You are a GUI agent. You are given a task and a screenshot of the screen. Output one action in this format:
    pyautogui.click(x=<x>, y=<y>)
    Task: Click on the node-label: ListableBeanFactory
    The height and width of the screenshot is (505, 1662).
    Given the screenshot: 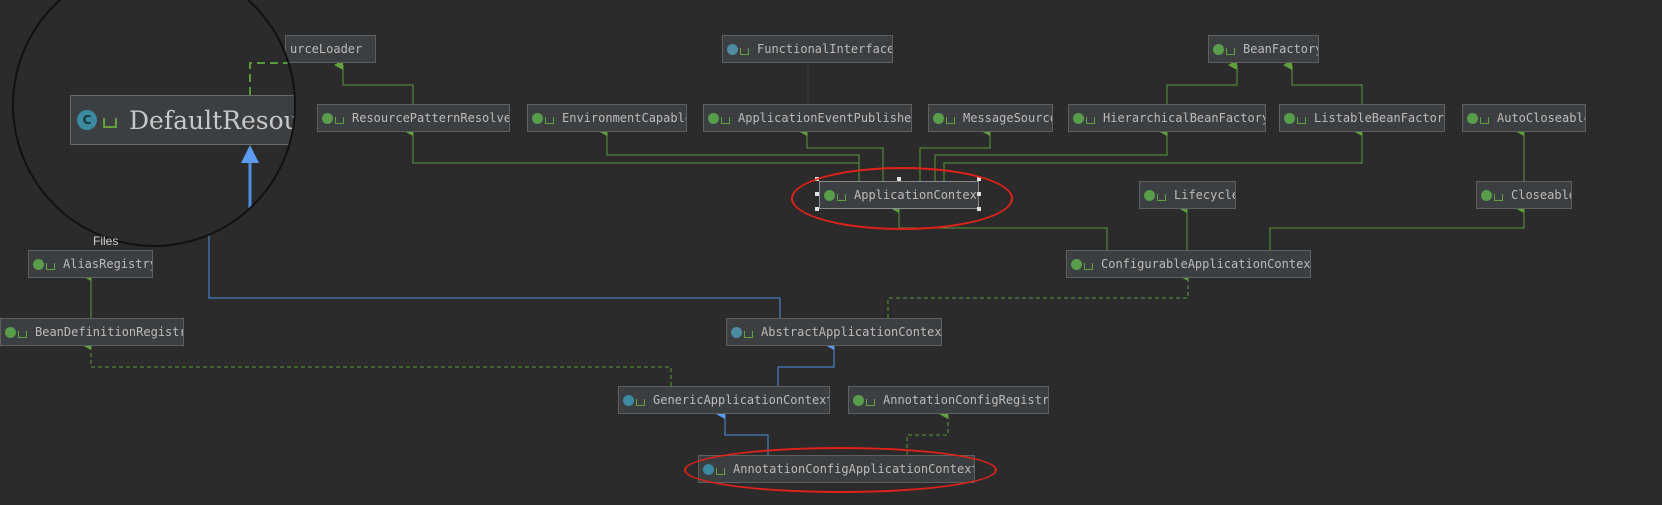 What is the action you would take?
    pyautogui.click(x=1379, y=118)
    